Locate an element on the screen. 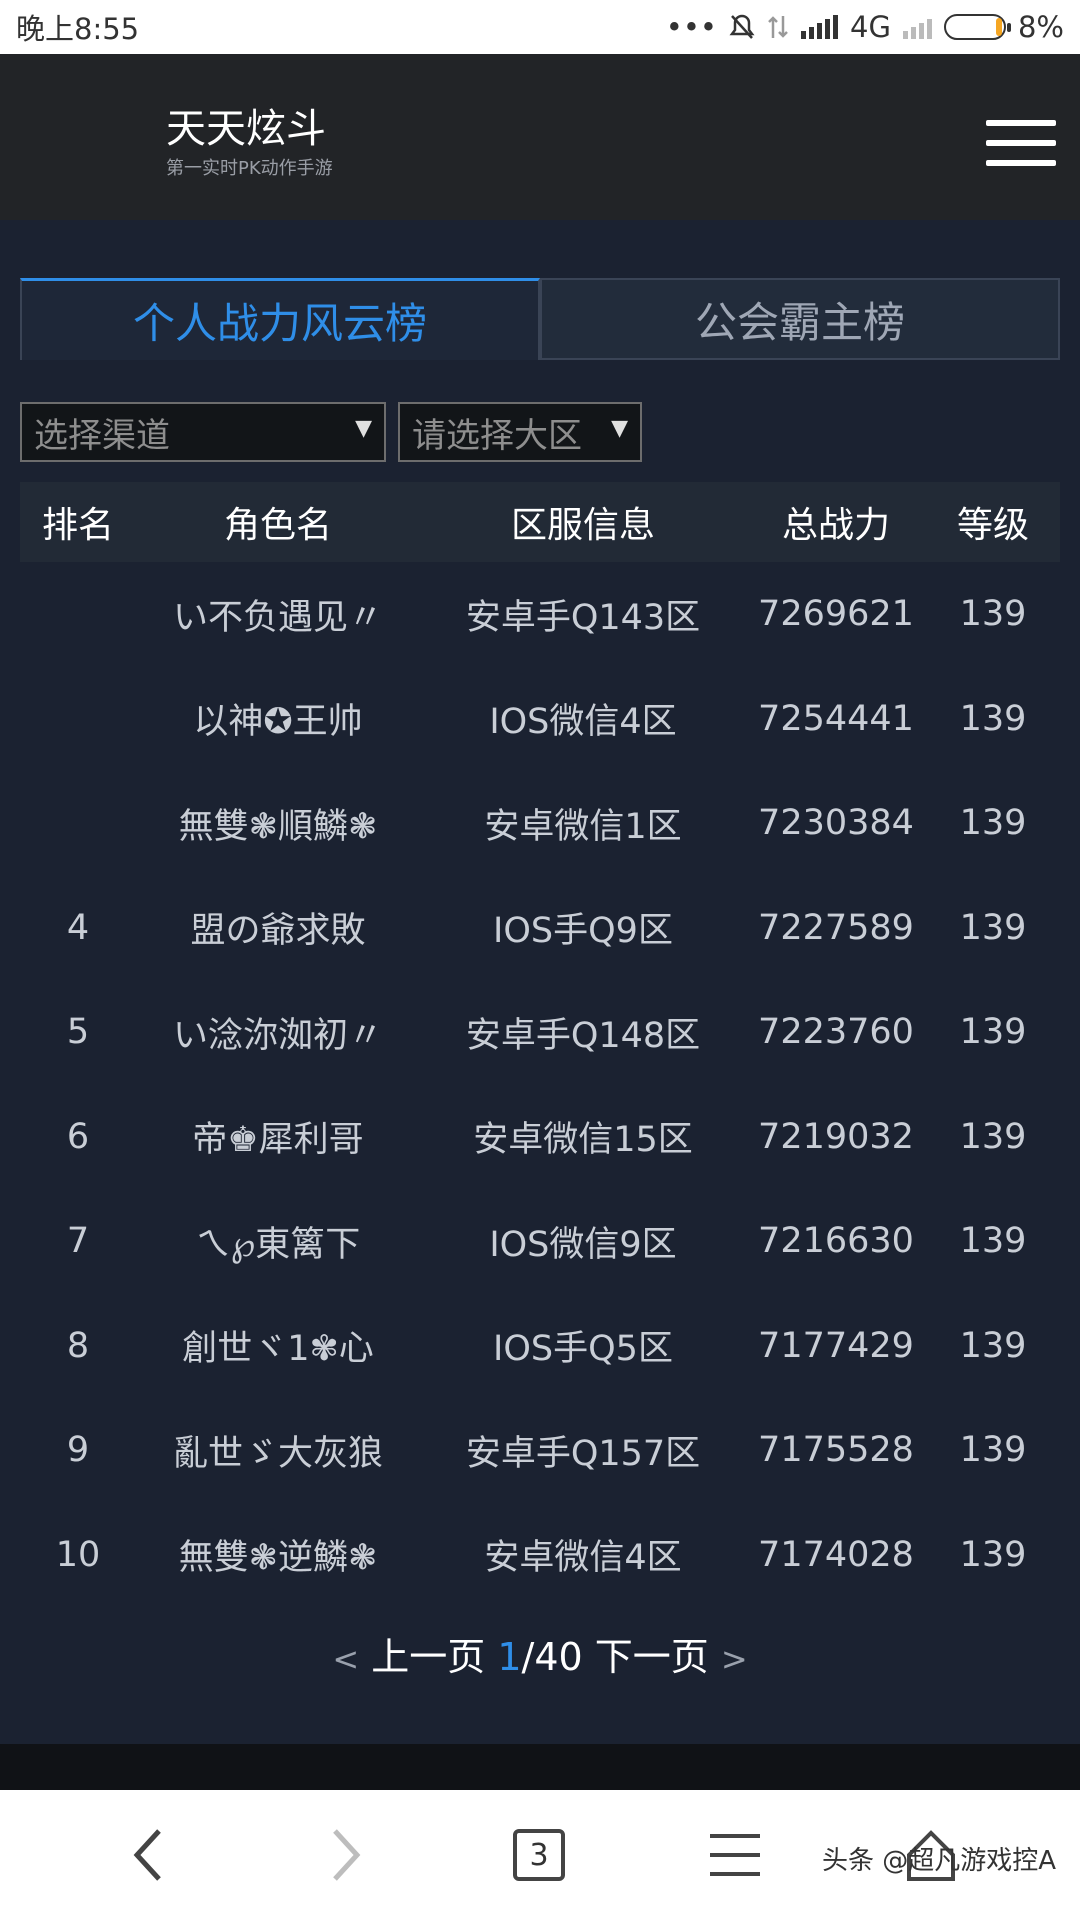  filter-selects: 选择渠道 ▼ 请选择大区 ▼ is located at coordinates (331, 432).